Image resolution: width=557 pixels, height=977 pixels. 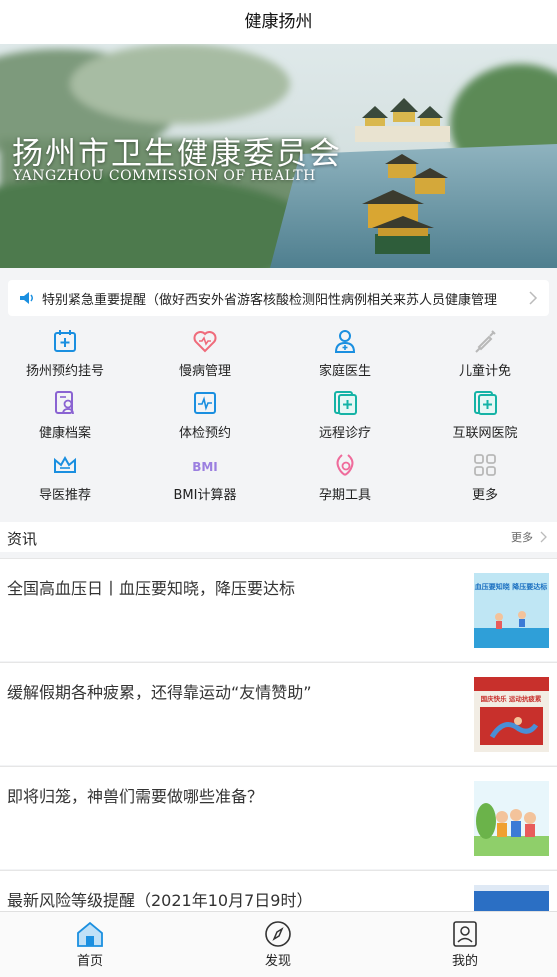 I want to click on service-family-doctor: 家庭医生, so click(x=345, y=358).